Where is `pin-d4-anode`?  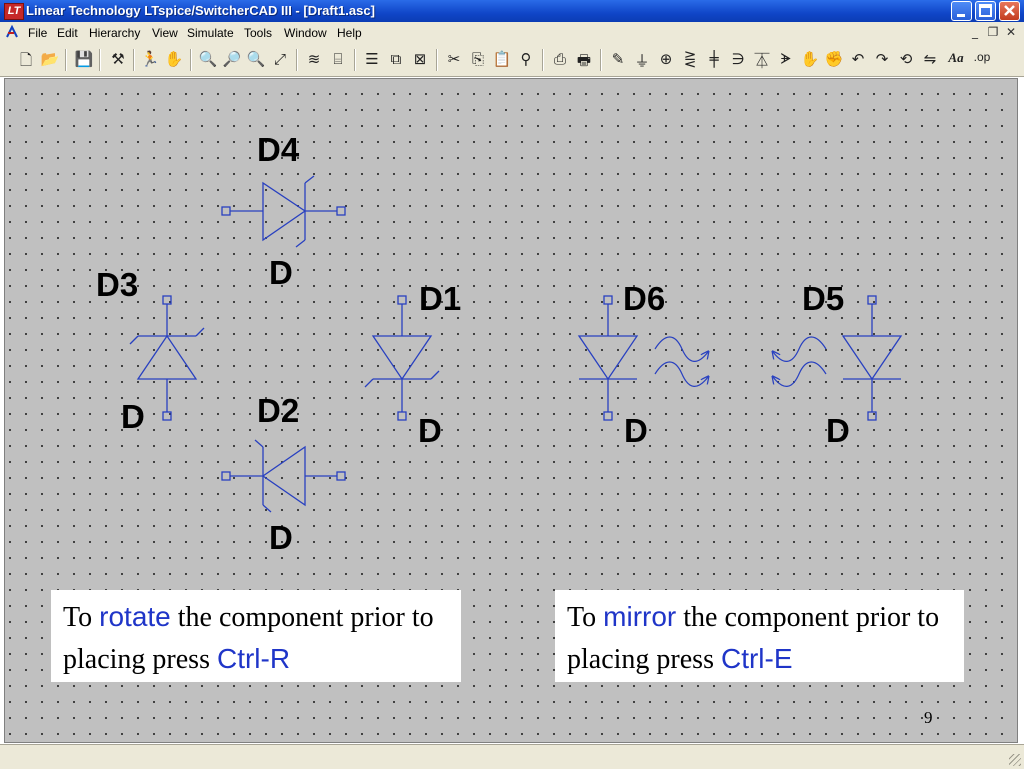
pin-d4-anode is located at coordinates (226, 211).